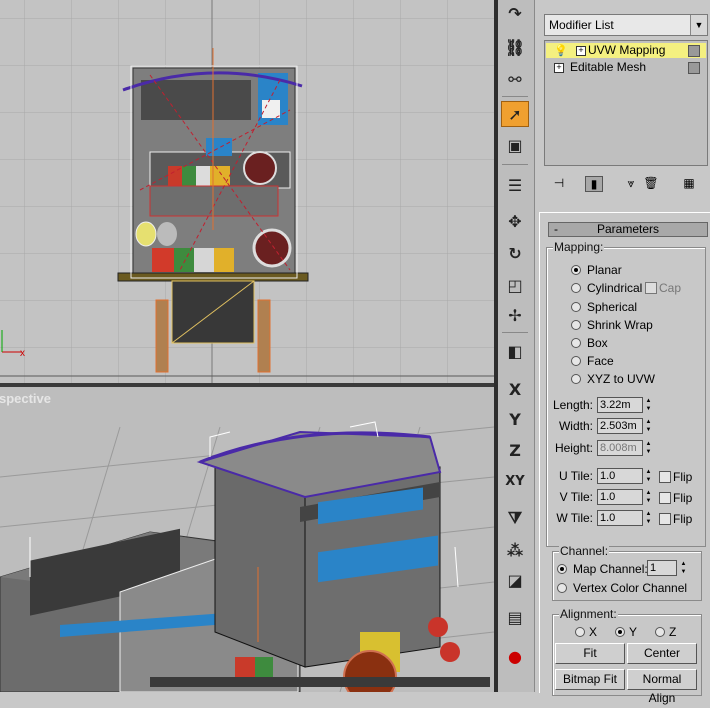  What do you see at coordinates (515, 185) in the screenshot?
I see `select-by-name-icon: ☰` at bounding box center [515, 185].